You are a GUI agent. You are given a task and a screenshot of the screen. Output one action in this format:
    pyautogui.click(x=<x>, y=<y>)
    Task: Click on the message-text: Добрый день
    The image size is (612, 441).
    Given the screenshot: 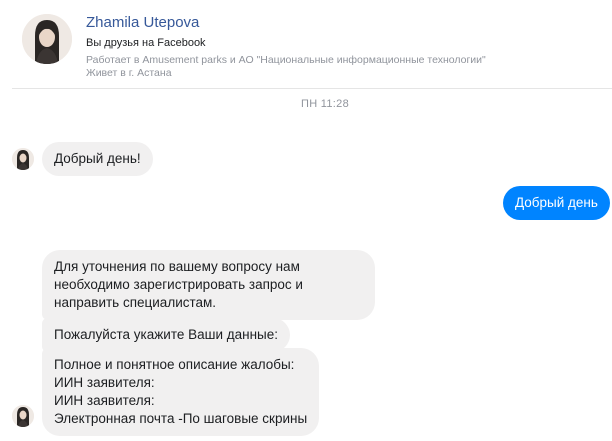 What is the action you would take?
    pyautogui.click(x=556, y=202)
    